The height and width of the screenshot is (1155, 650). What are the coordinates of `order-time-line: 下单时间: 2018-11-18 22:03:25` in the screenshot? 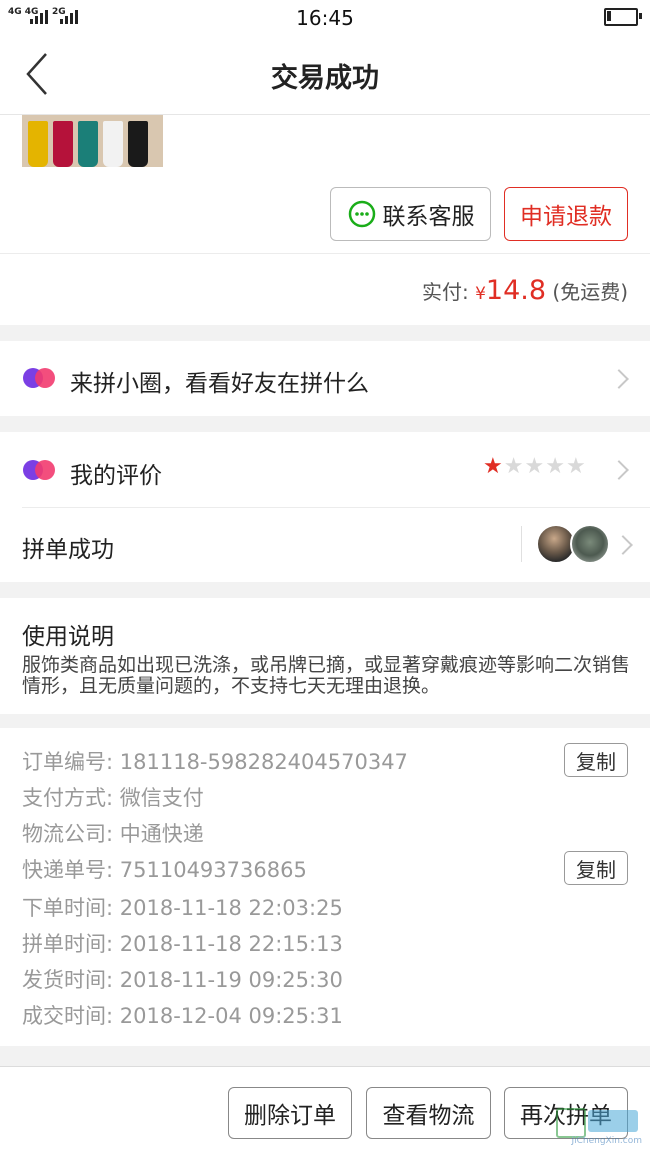 It's located at (182, 907).